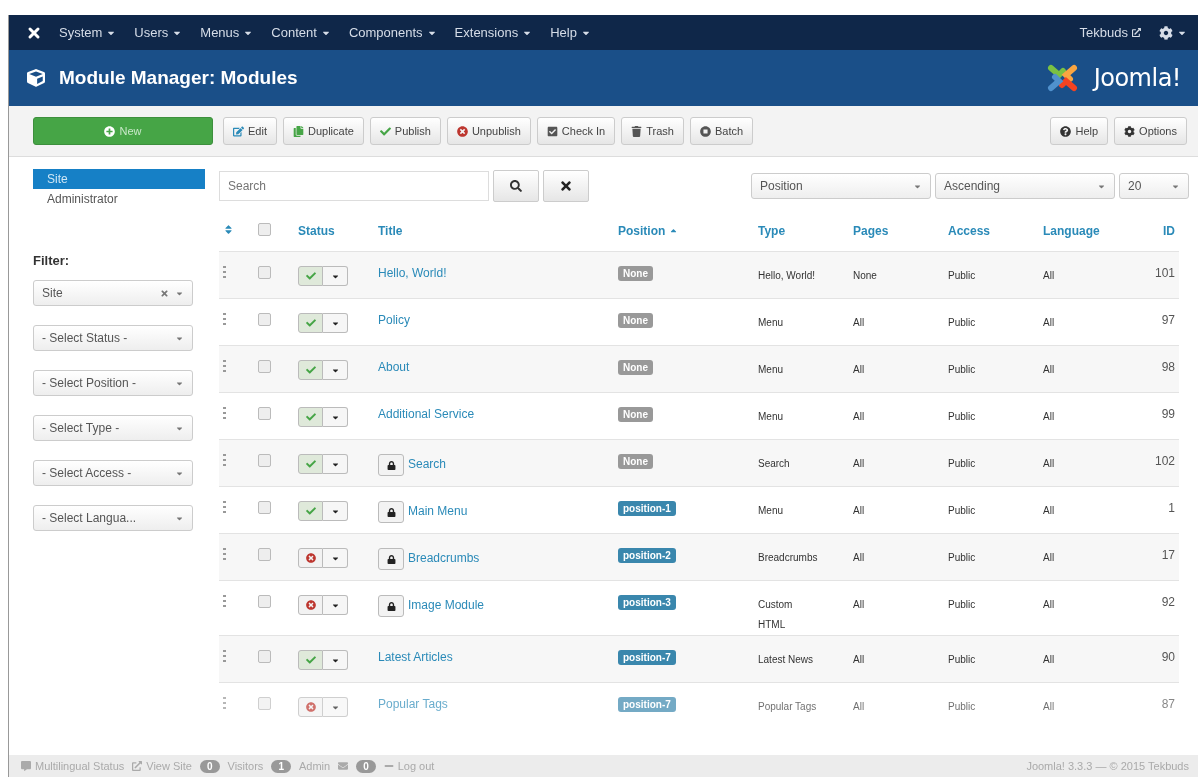  Describe the element at coordinates (158, 32) in the screenshot. I see `menu-item: Users` at that location.